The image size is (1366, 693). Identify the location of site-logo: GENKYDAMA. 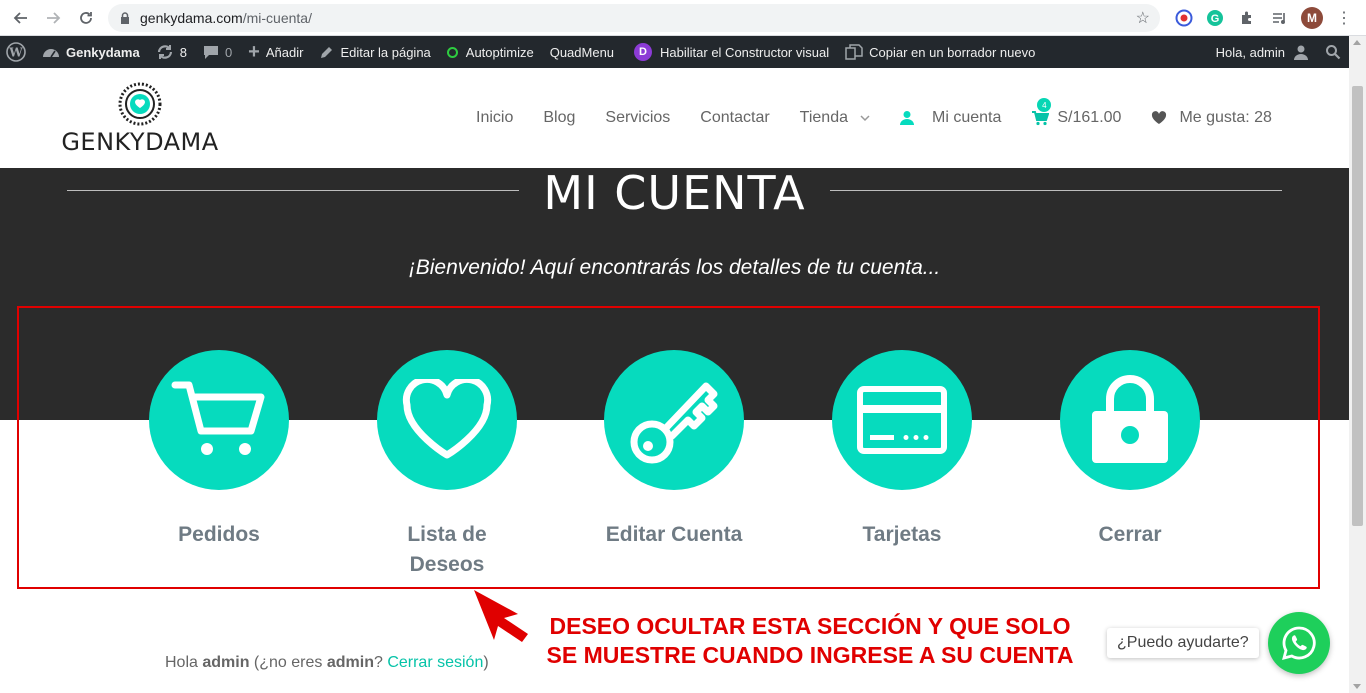
(140, 119).